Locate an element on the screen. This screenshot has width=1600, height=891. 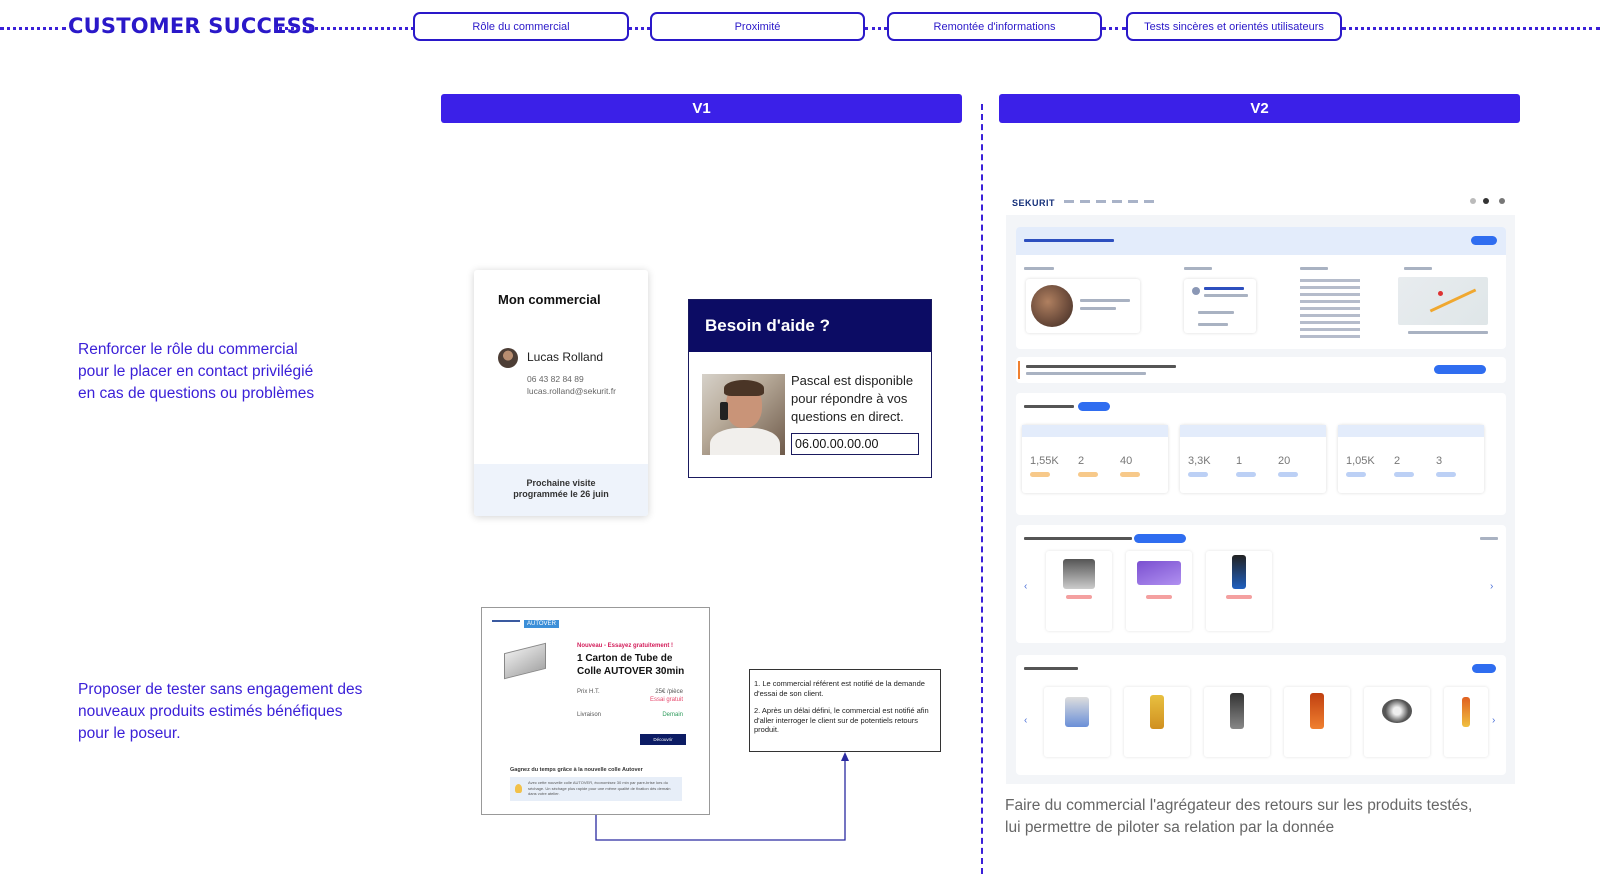
kpi-value: 3 is located at coordinates (1439, 461).